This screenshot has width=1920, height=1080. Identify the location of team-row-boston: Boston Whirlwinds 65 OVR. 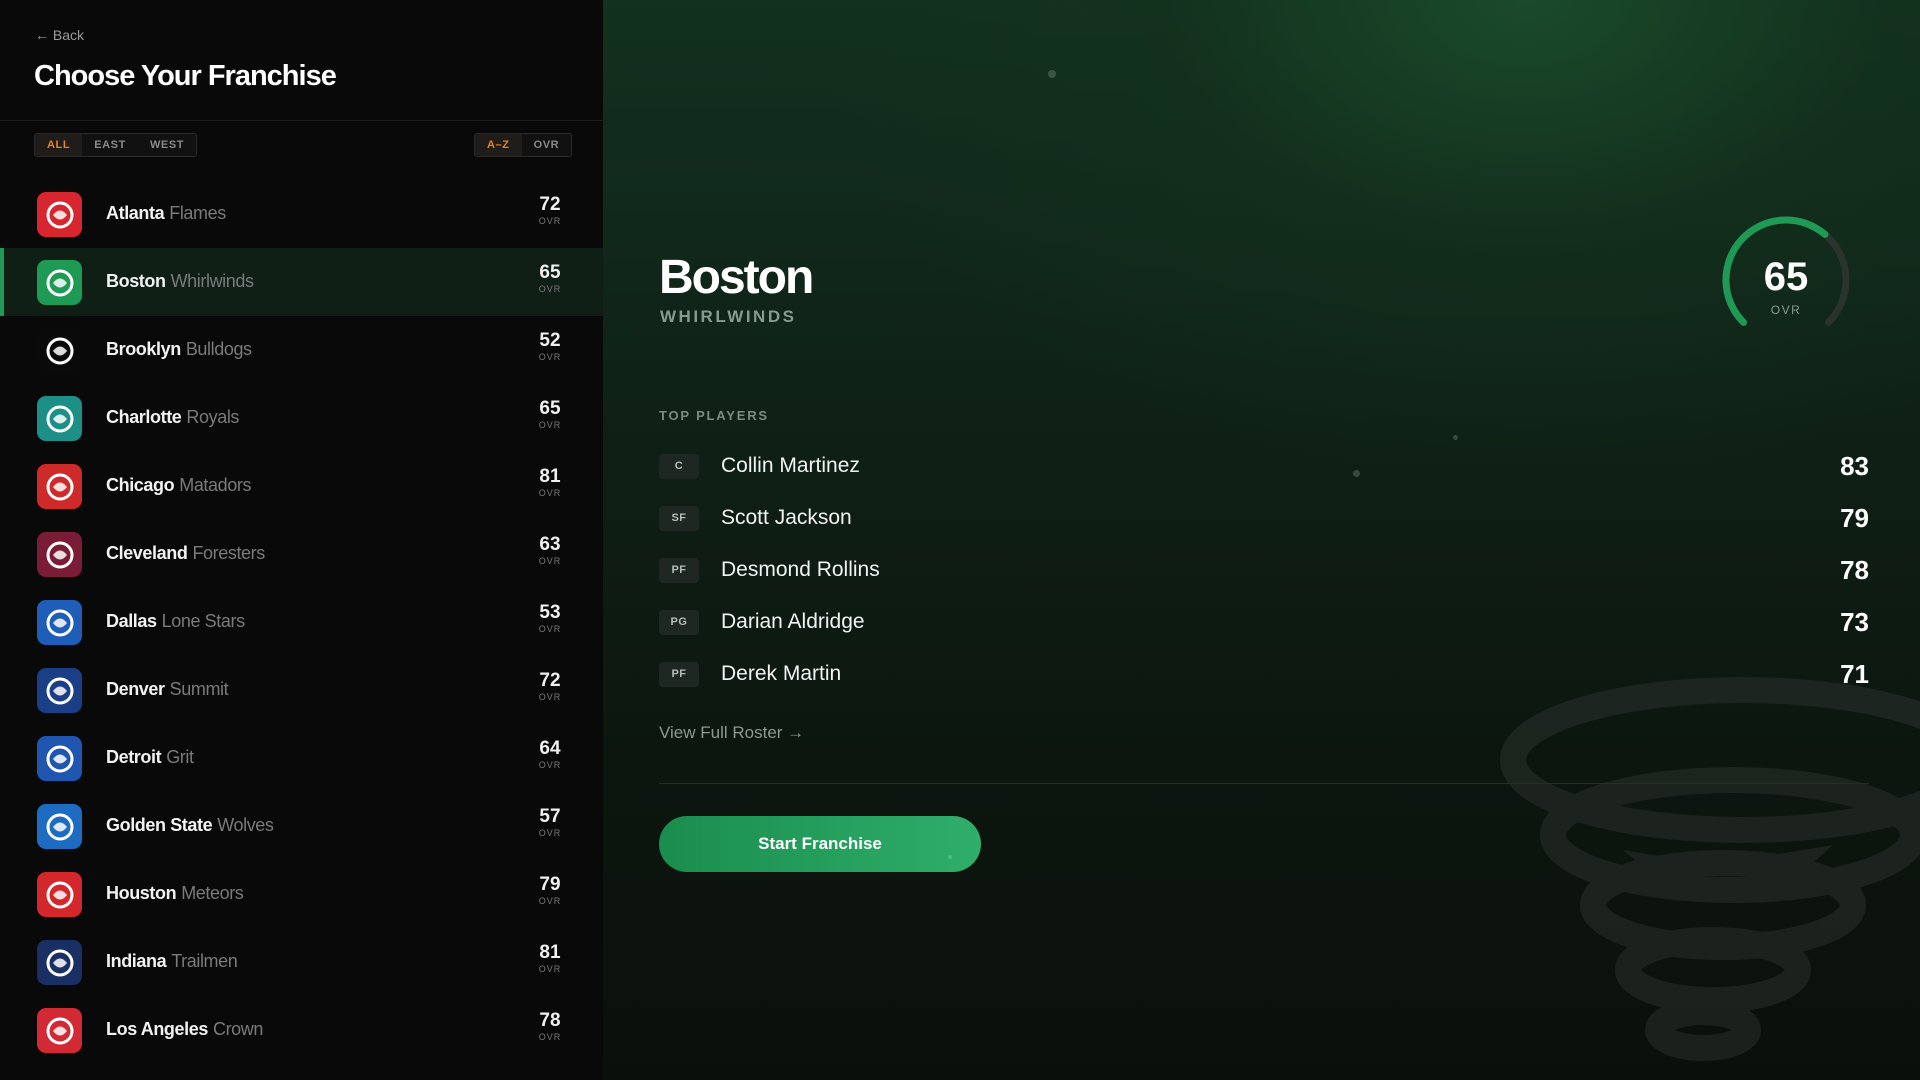
(301, 282).